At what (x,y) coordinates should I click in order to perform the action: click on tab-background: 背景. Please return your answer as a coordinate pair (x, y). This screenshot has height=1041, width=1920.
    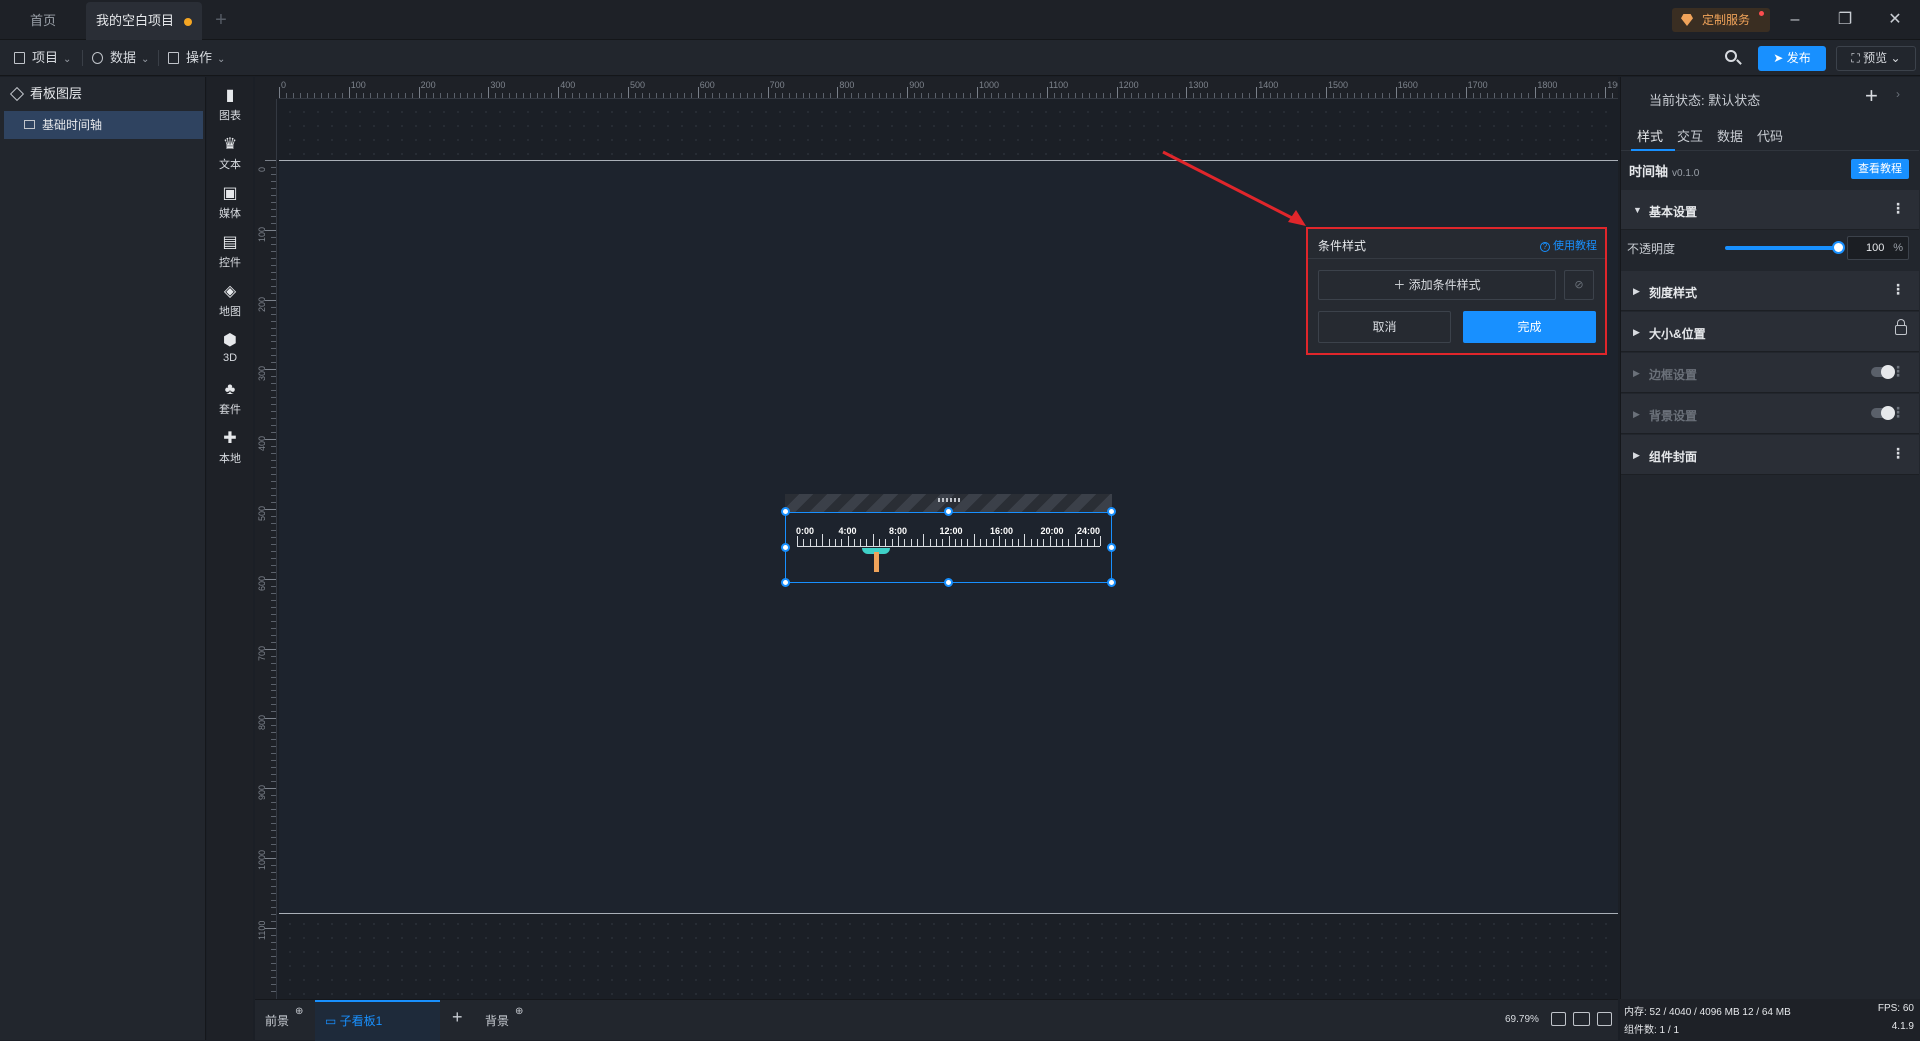
    Looking at the image, I should click on (497, 1020).